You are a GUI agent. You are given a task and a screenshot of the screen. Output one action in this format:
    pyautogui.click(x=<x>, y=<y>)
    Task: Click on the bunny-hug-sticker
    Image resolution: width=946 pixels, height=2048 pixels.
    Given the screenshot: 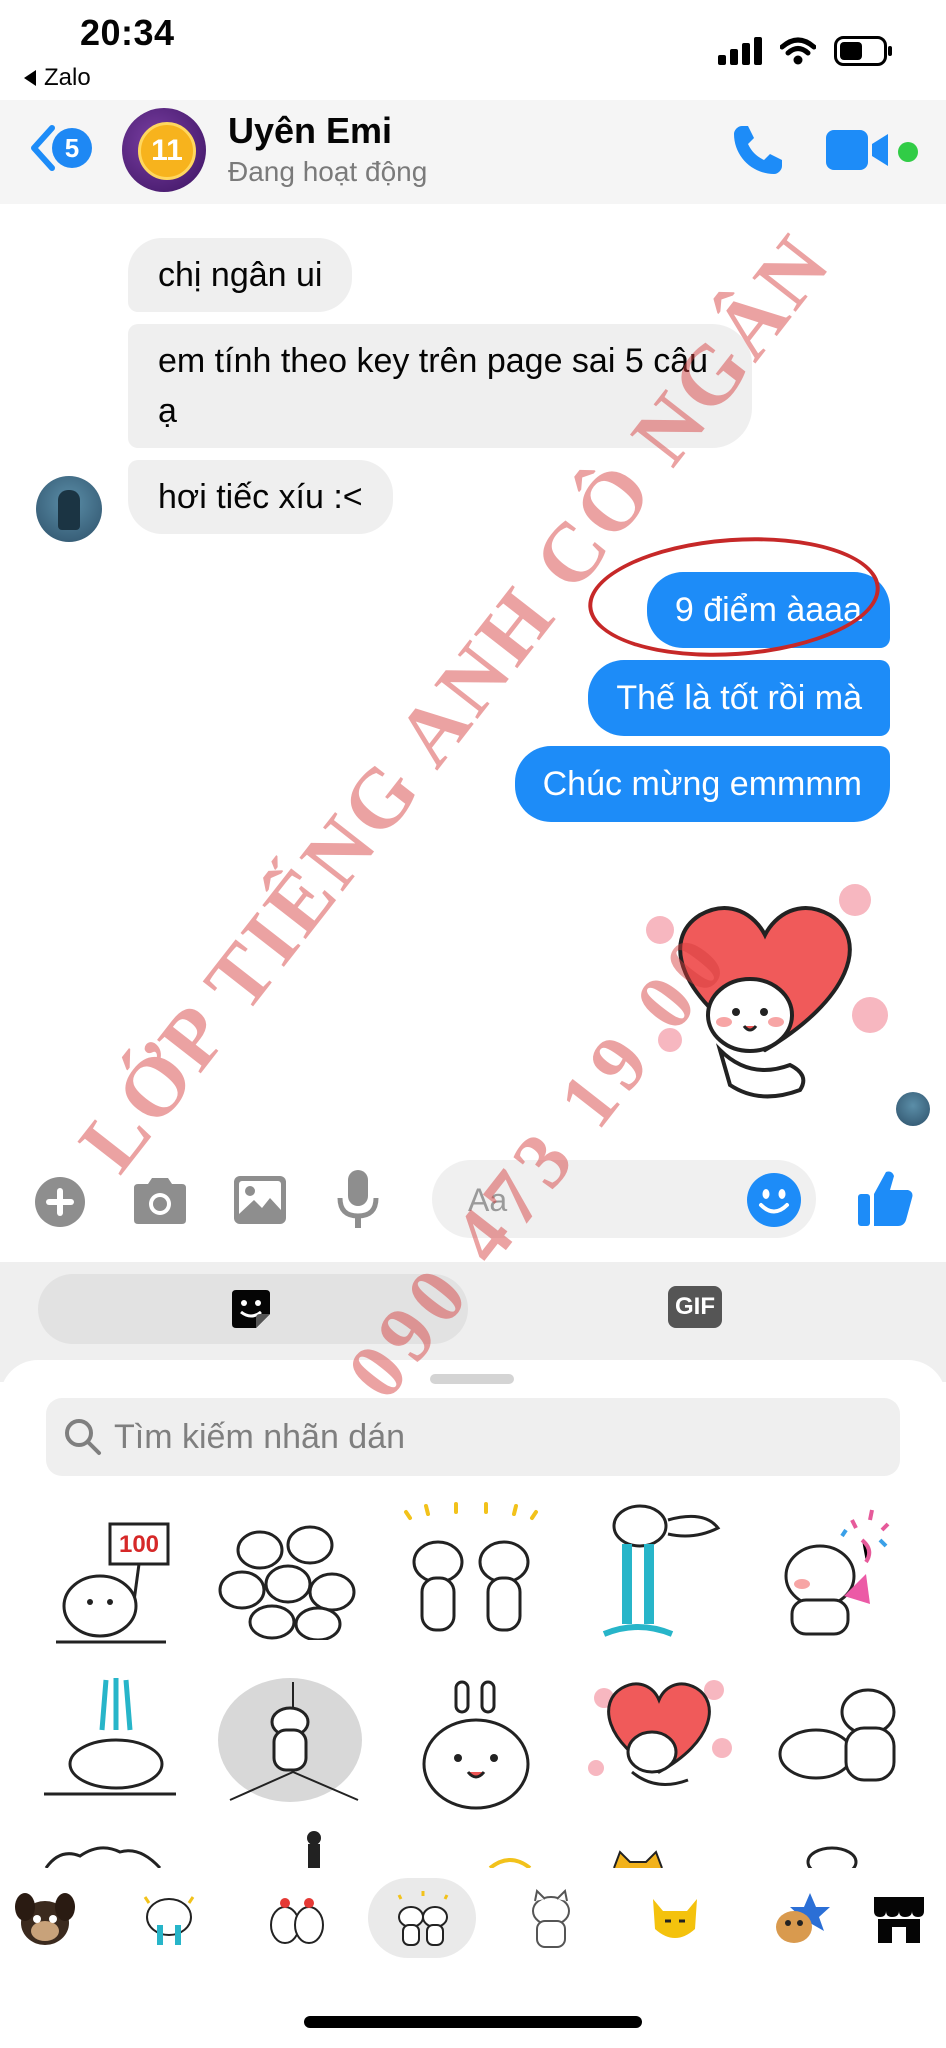 What is the action you would take?
    pyautogui.click(x=839, y=1742)
    